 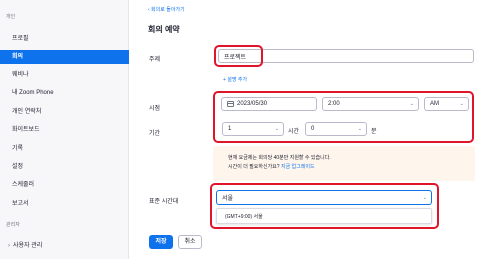 What do you see at coordinates (64, 185) in the screenshot?
I see `sidebar-item-scheduler: 스케줄러` at bounding box center [64, 185].